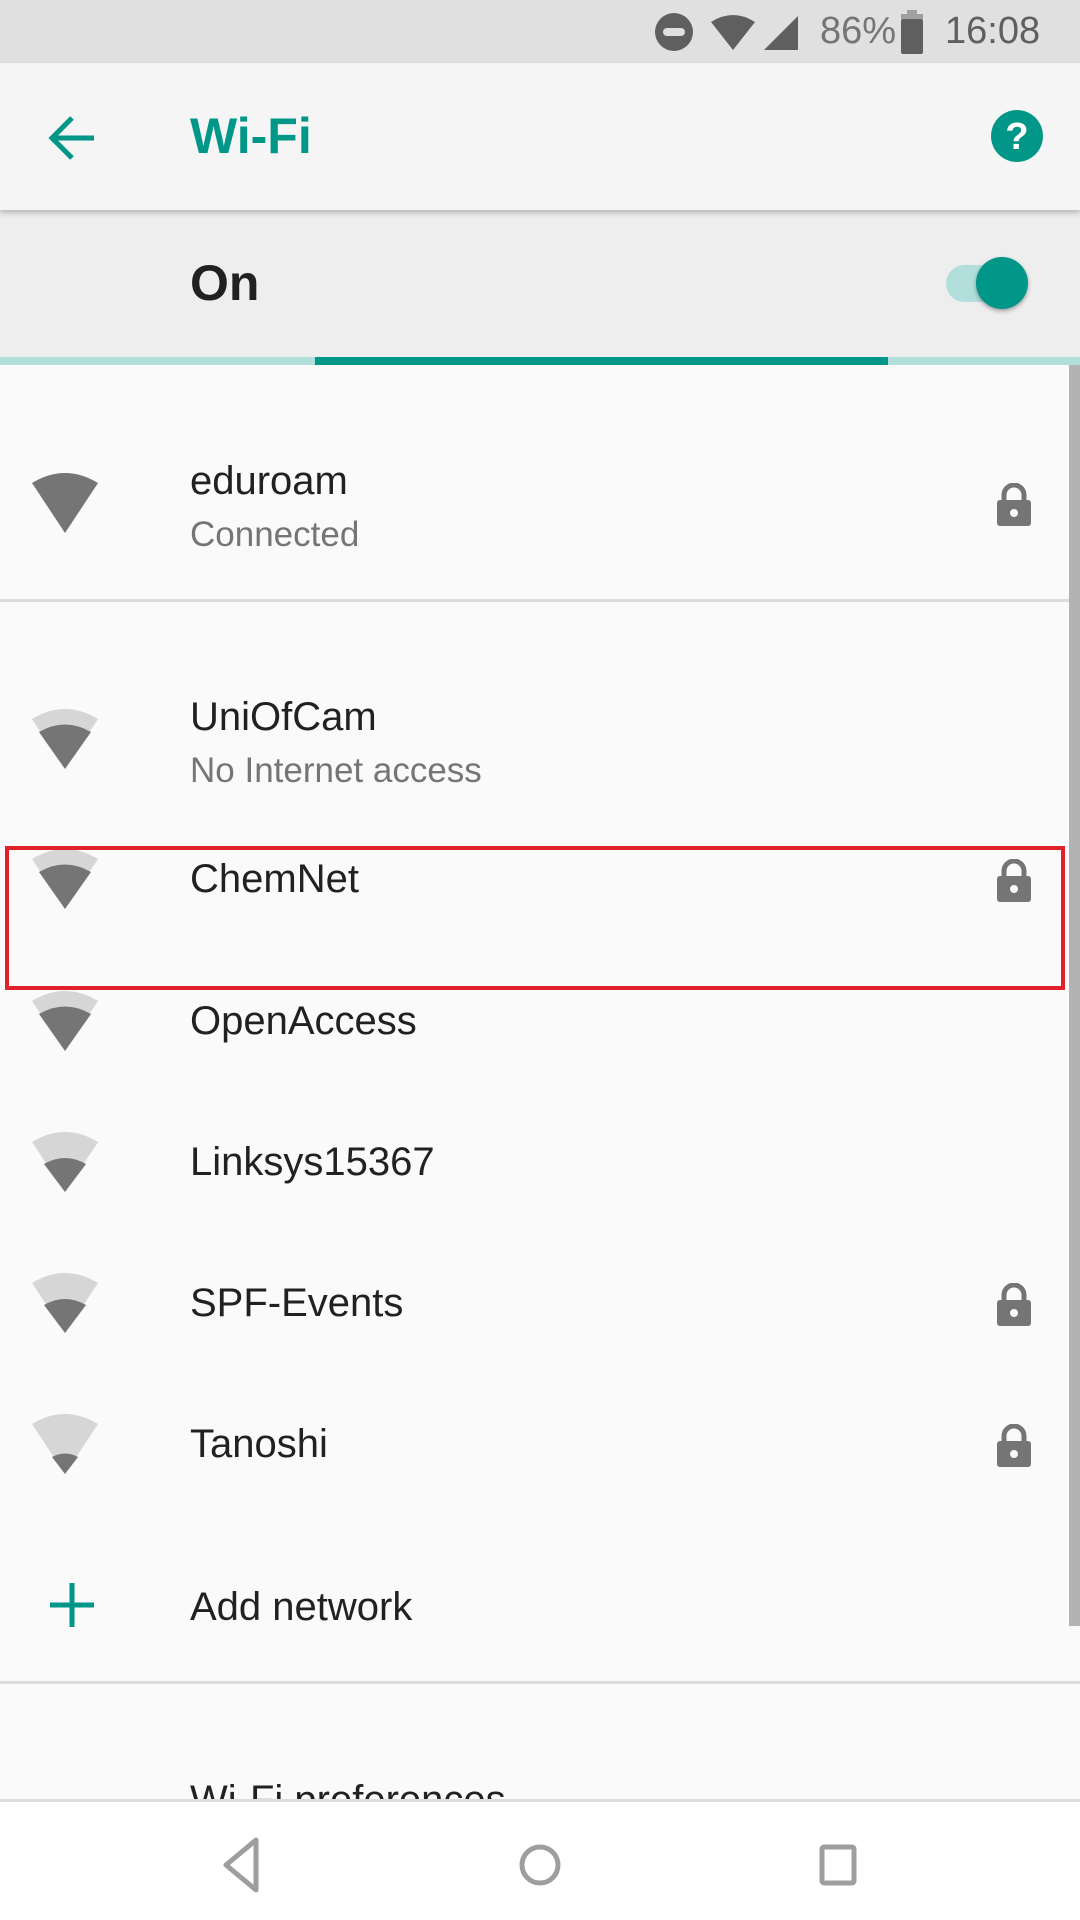 Image resolution: width=1080 pixels, height=1920 pixels. What do you see at coordinates (540, 136) in the screenshot?
I see `app-toolbar: Wi-Fi ?` at bounding box center [540, 136].